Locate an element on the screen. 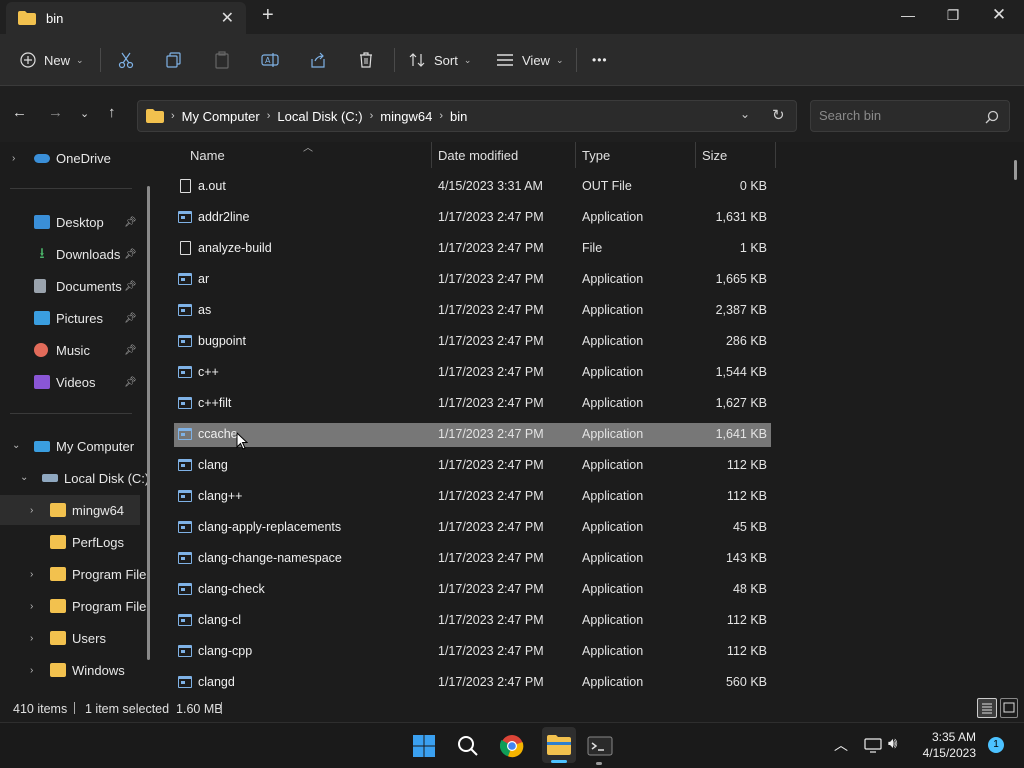 This screenshot has height=768, width=1024. volume-icon: 🔊︎ is located at coordinates (892, 743).